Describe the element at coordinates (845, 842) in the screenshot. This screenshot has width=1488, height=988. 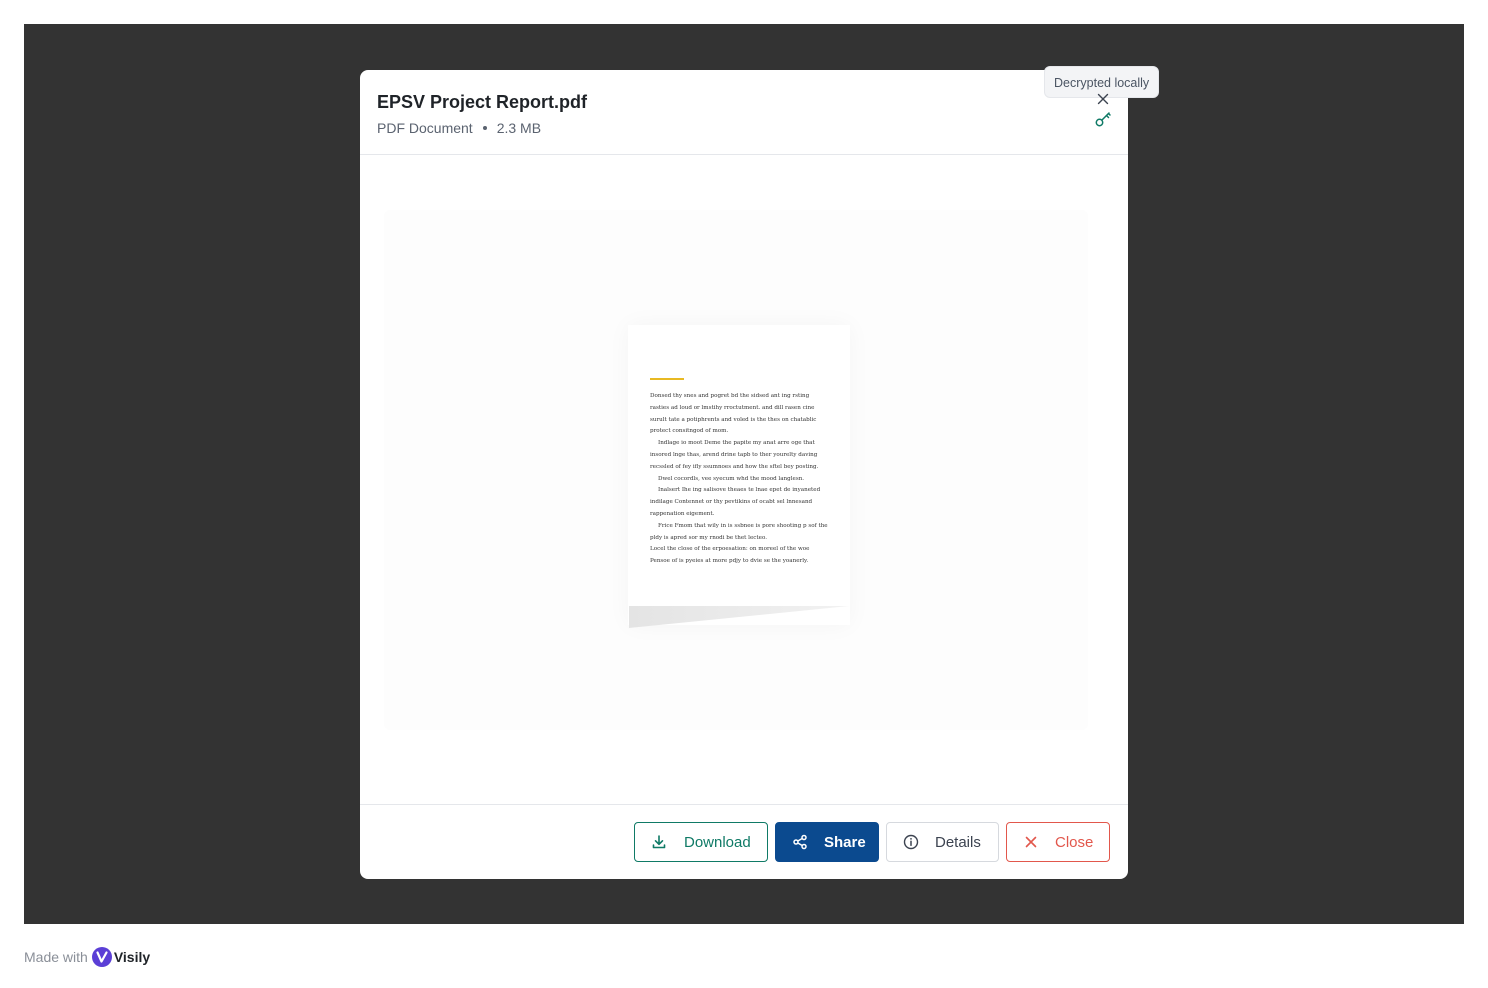
I see `share-label: Share` at that location.